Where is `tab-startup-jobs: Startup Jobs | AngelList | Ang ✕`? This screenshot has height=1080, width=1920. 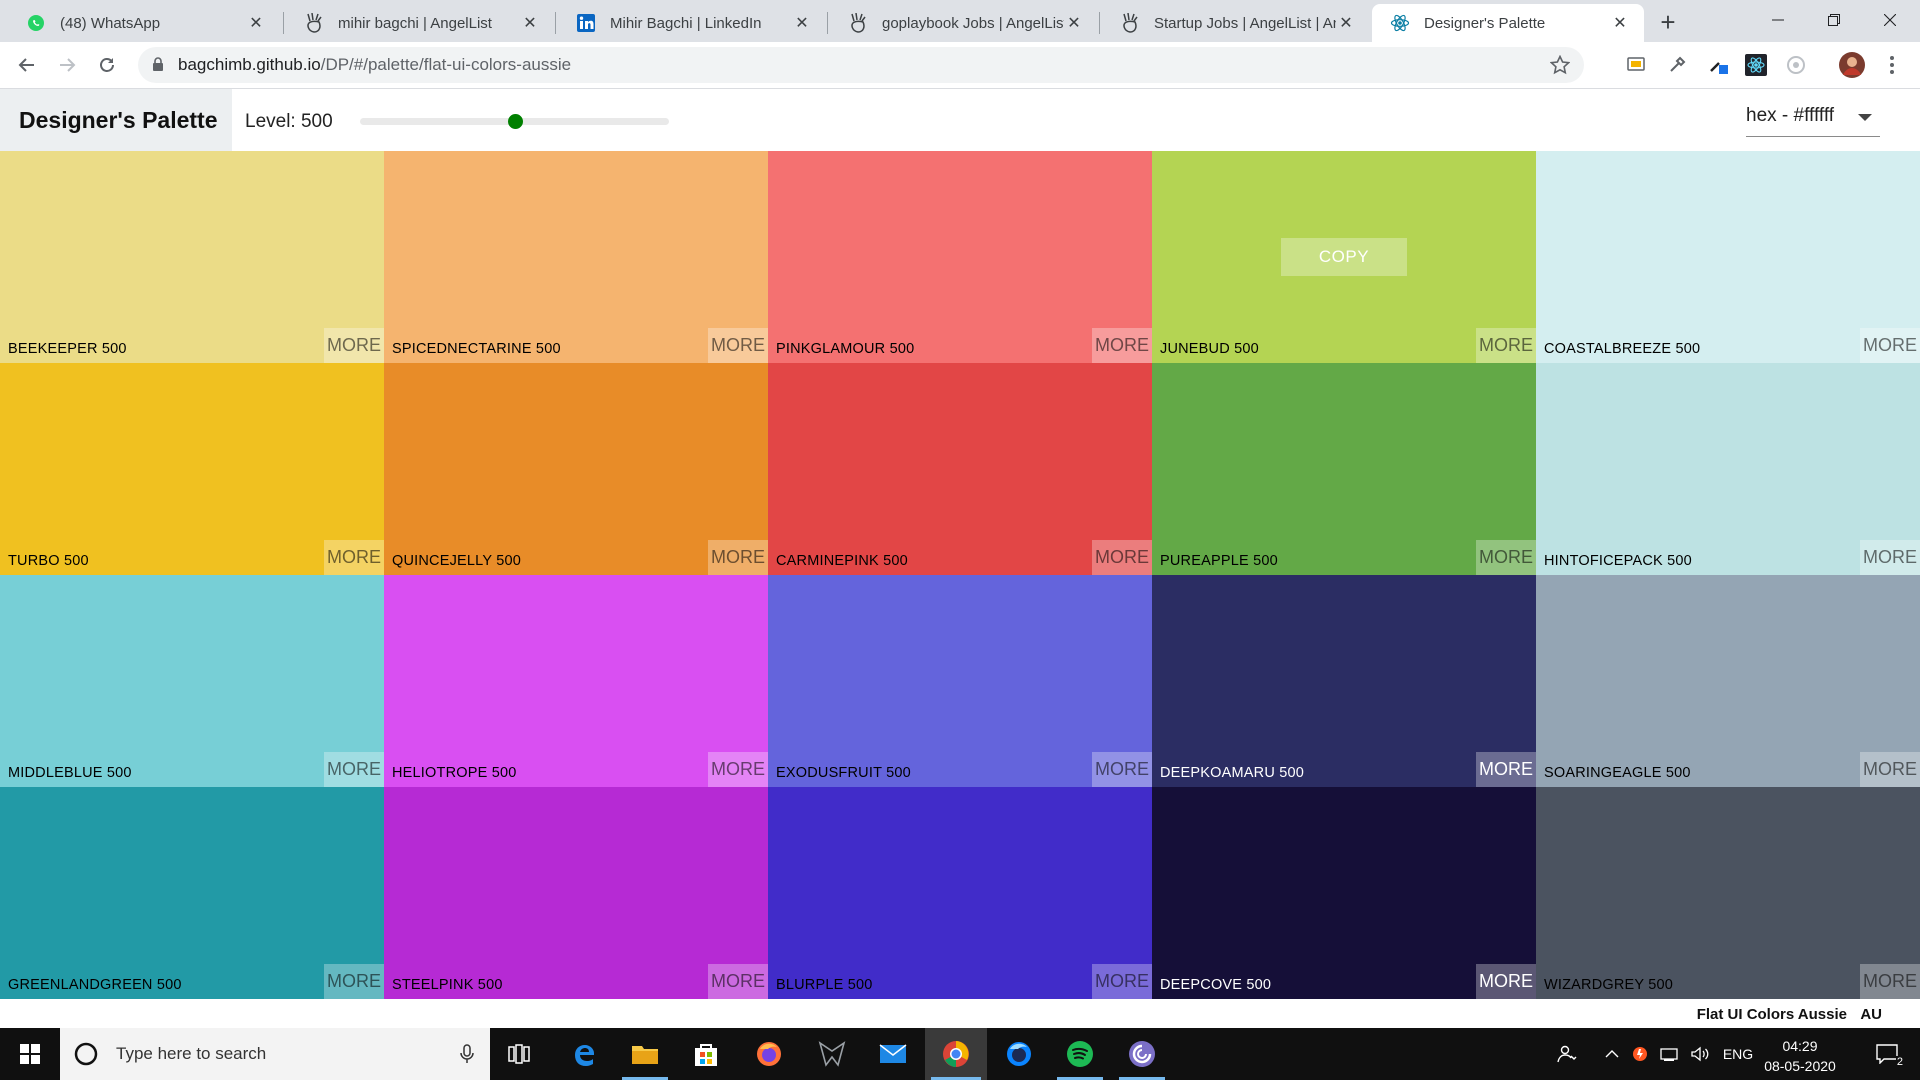
tab-startup-jobs: Startup Jobs | AngelList | Ang ✕ is located at coordinates (1236, 23).